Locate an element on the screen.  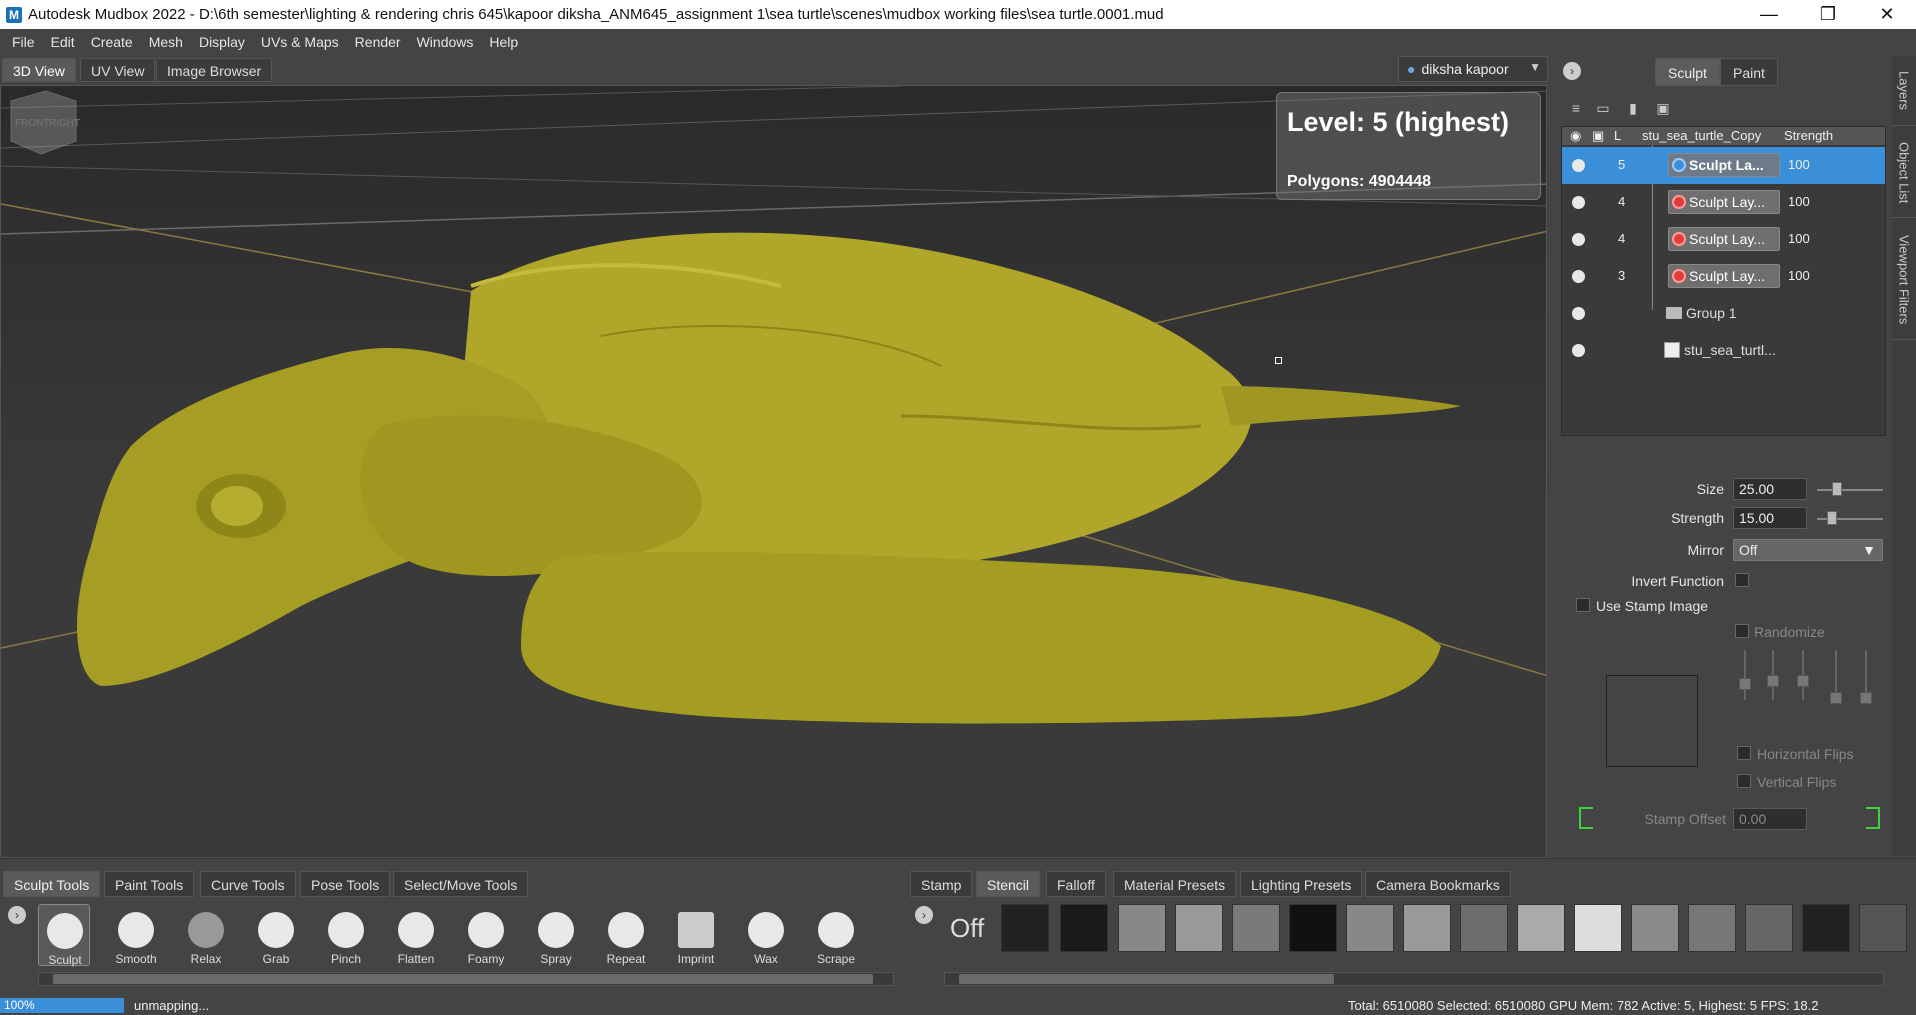
tab-stencil: Stencil is located at coordinates (1008, 884).